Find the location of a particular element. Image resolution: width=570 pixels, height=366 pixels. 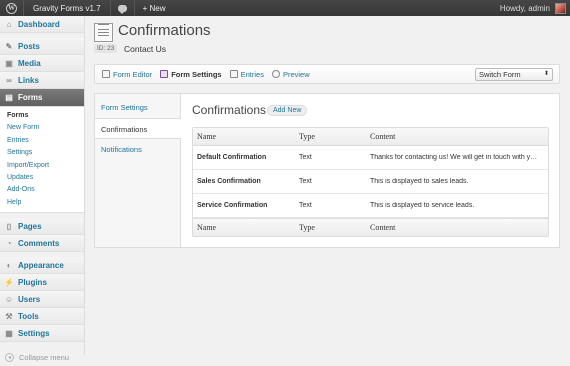

collapse-menu-button: ◂ Collapse menu is located at coordinates (42, 357).